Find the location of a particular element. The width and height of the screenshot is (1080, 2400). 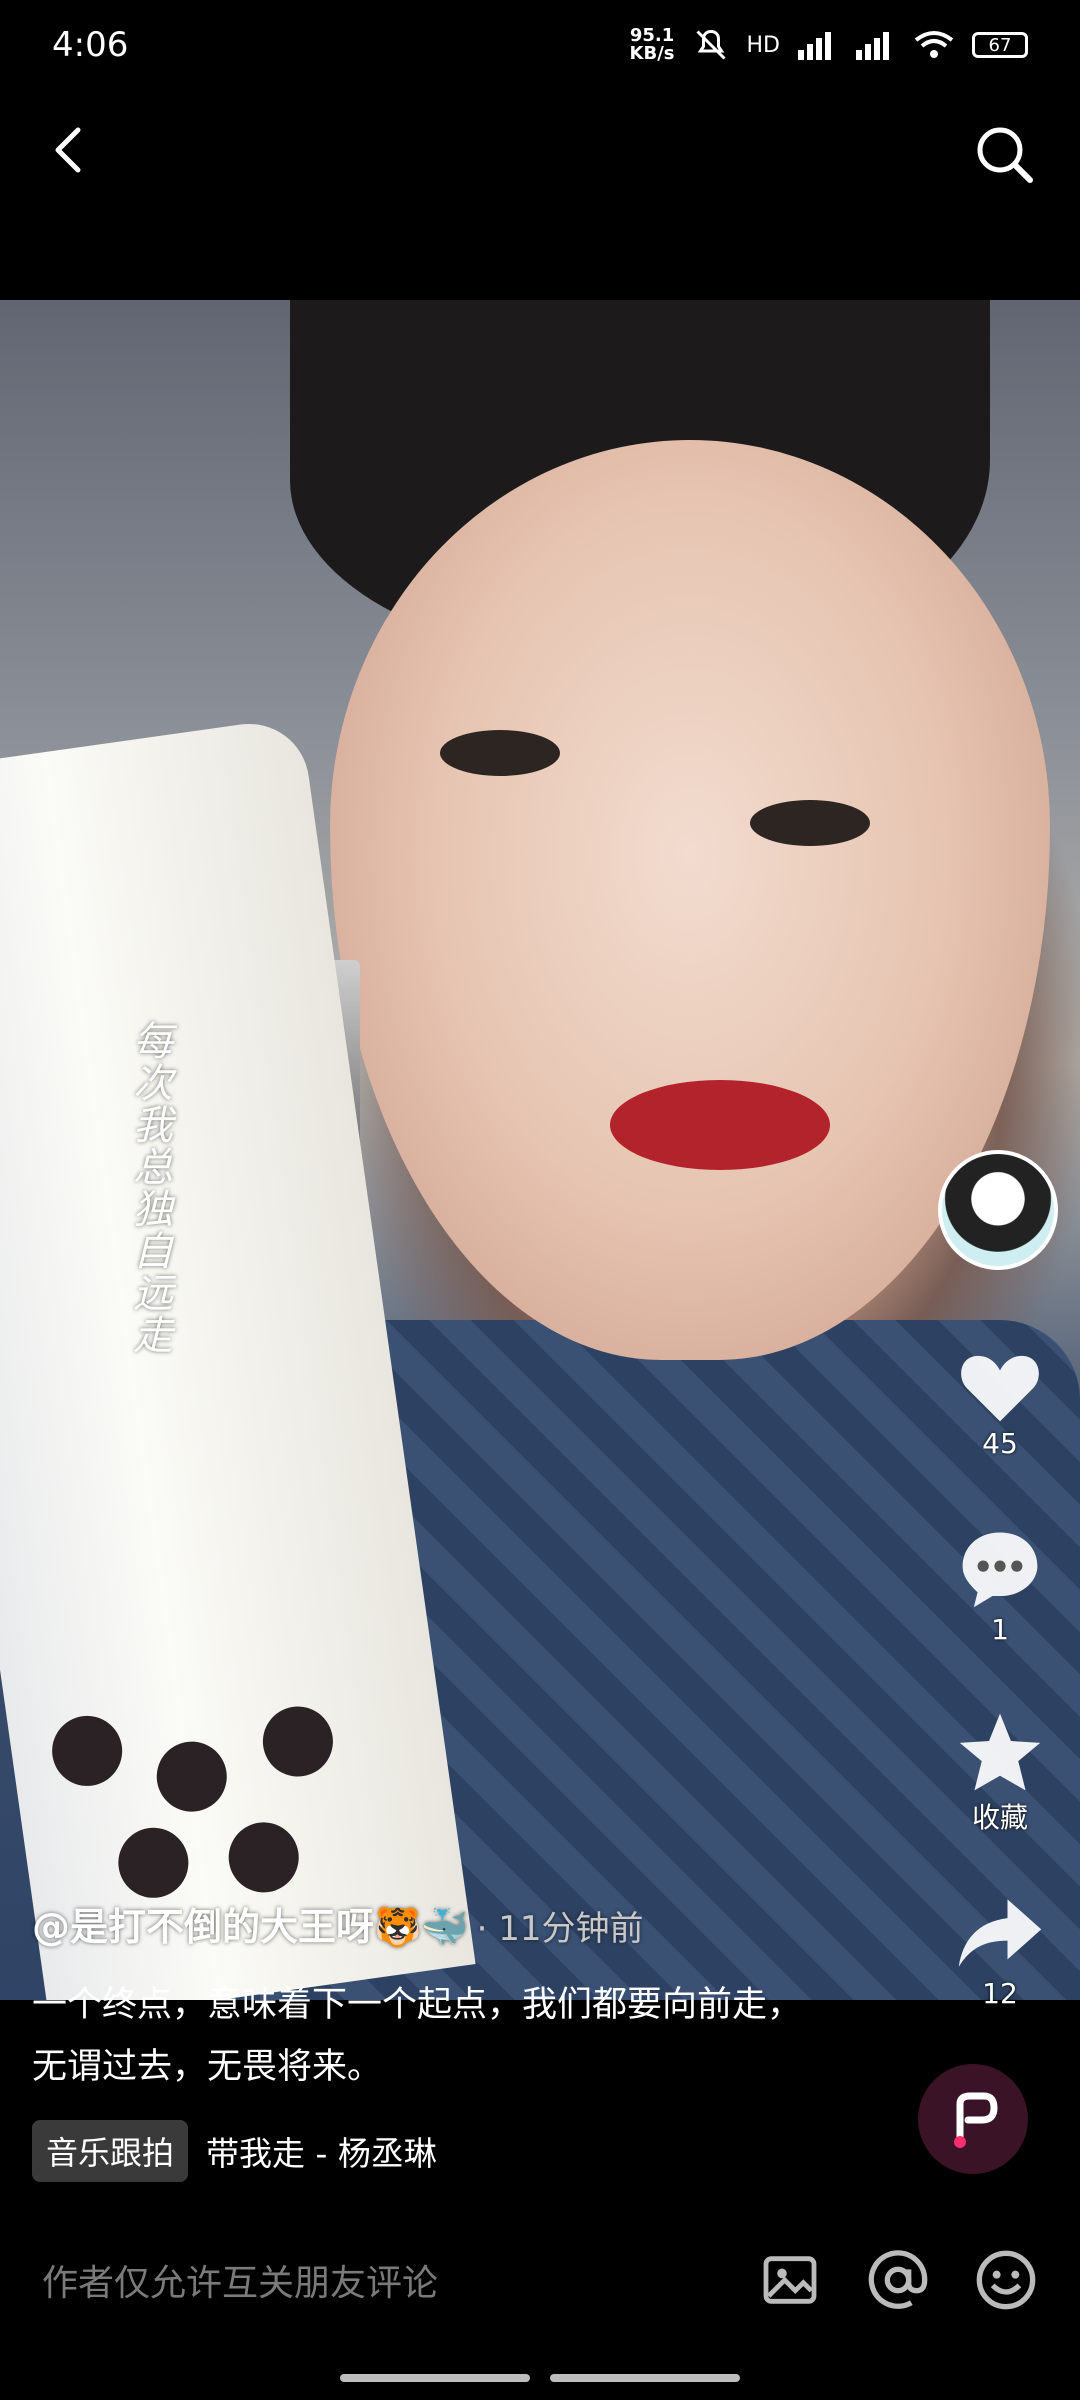

back-arrow-icon is located at coordinates (70, 150).